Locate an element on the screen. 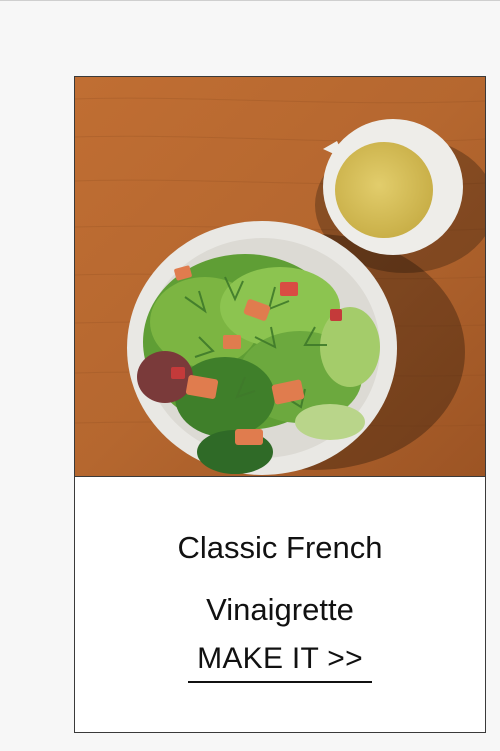 The image size is (500, 751). top-divider is located at coordinates (250, 0).